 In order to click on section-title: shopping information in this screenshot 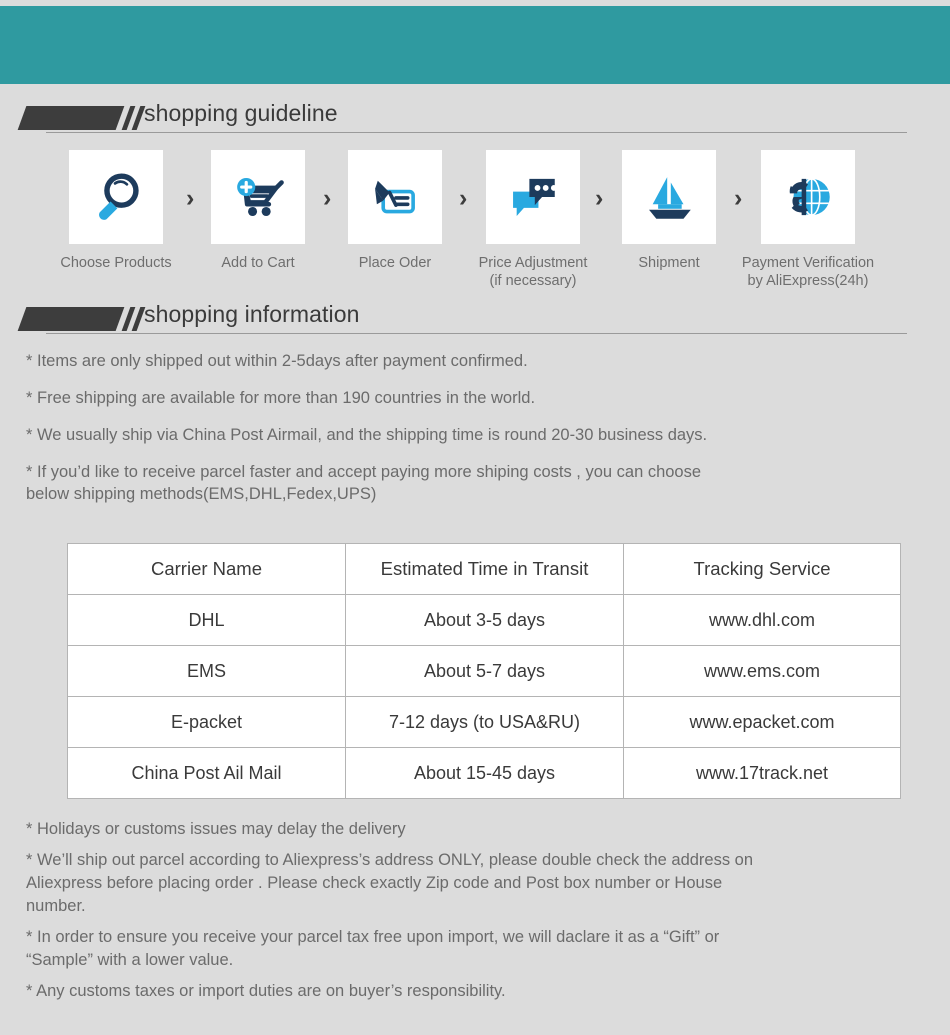, I will do `click(252, 314)`.